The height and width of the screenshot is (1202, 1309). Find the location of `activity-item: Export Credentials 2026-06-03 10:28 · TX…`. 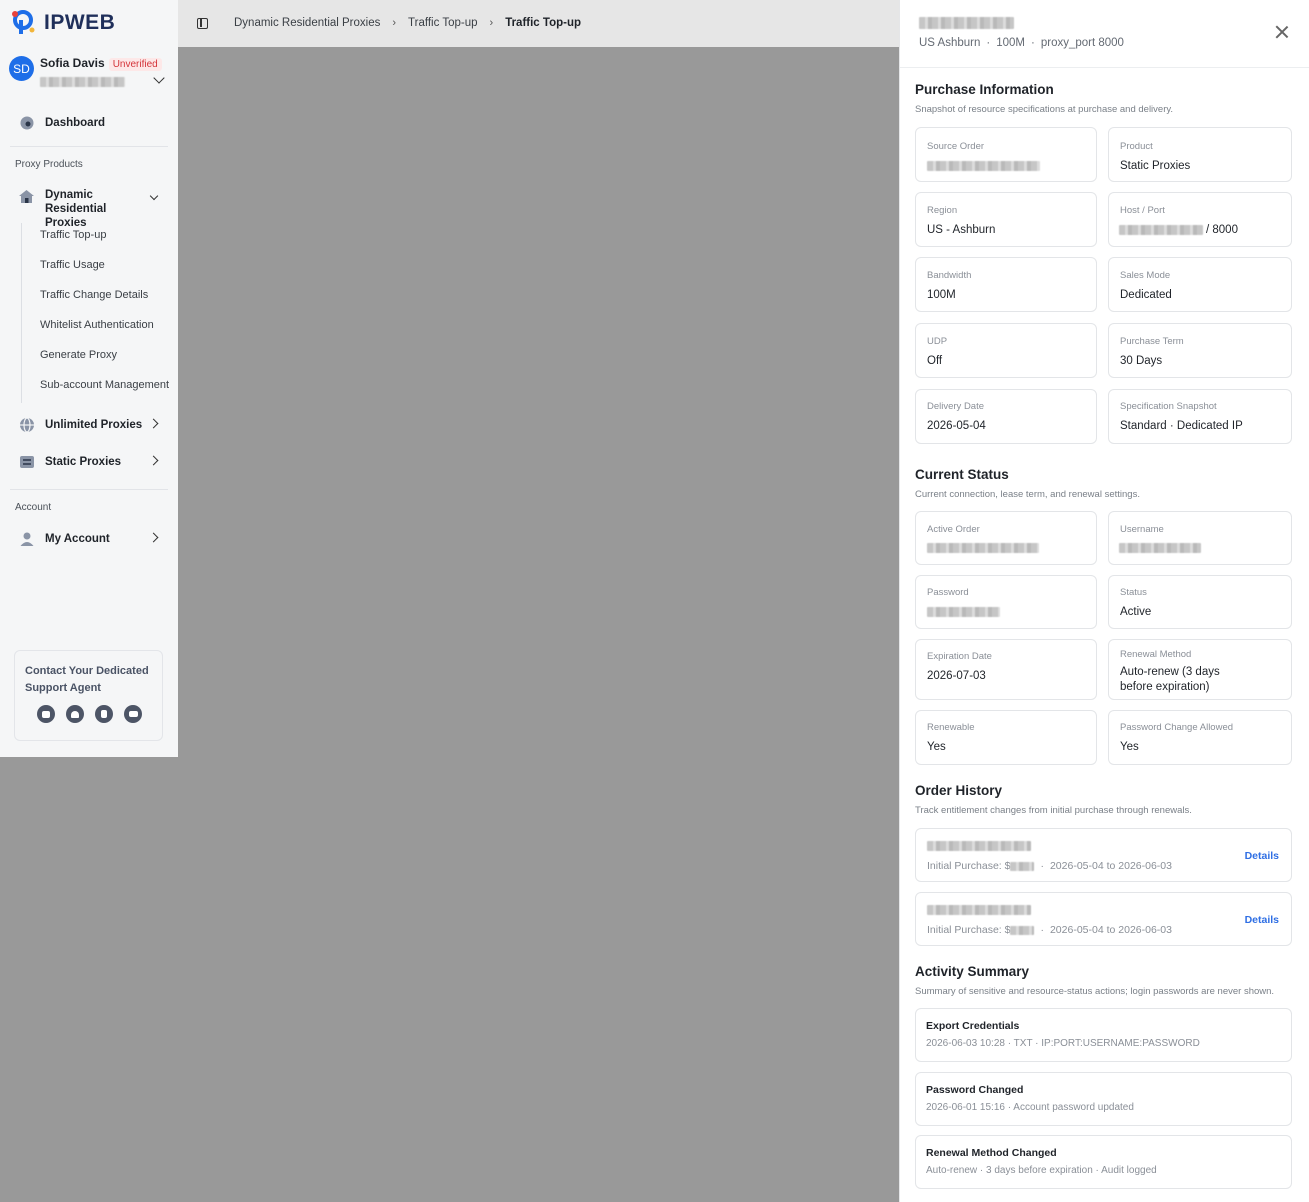

activity-item: Export Credentials 2026-06-03 10:28 · TX… is located at coordinates (1103, 1035).